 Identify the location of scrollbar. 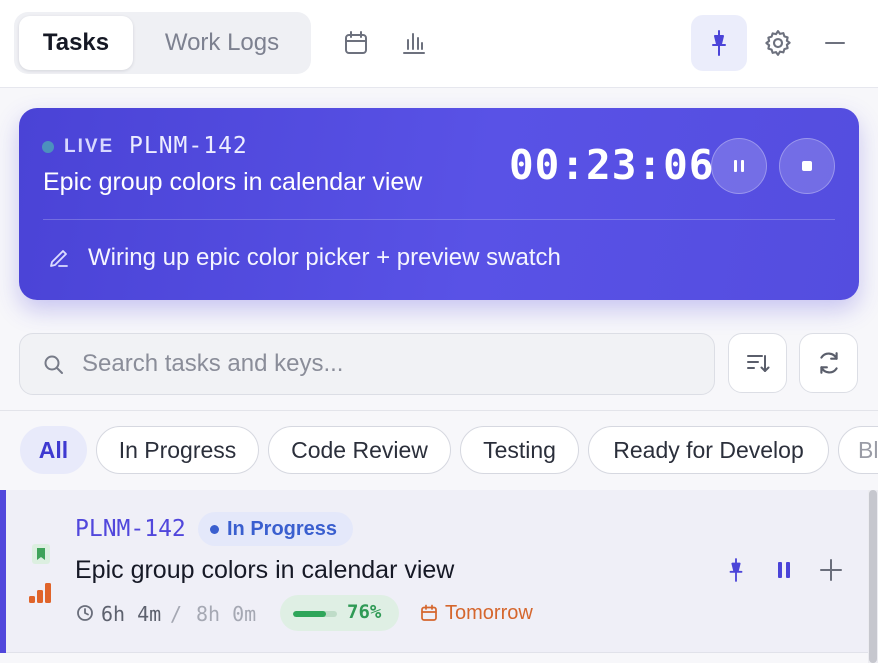
(873, 576).